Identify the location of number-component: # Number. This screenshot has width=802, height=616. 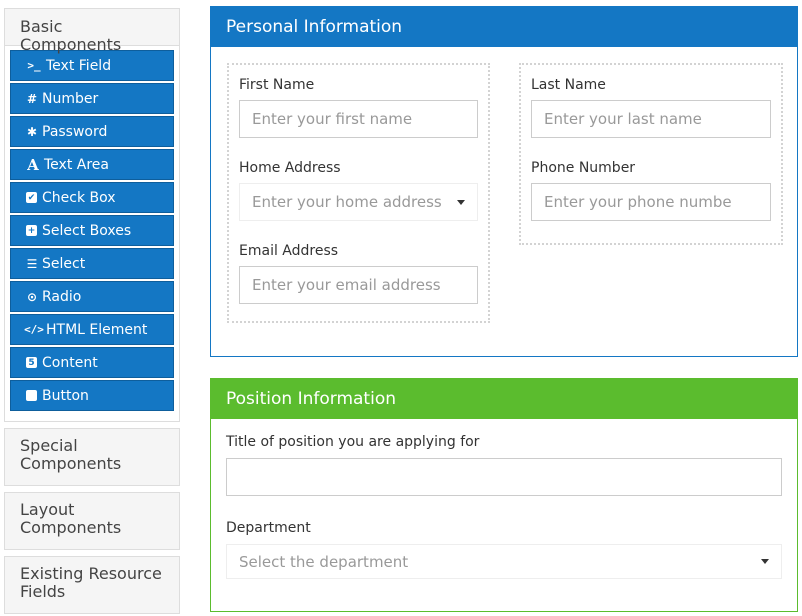
(92, 98).